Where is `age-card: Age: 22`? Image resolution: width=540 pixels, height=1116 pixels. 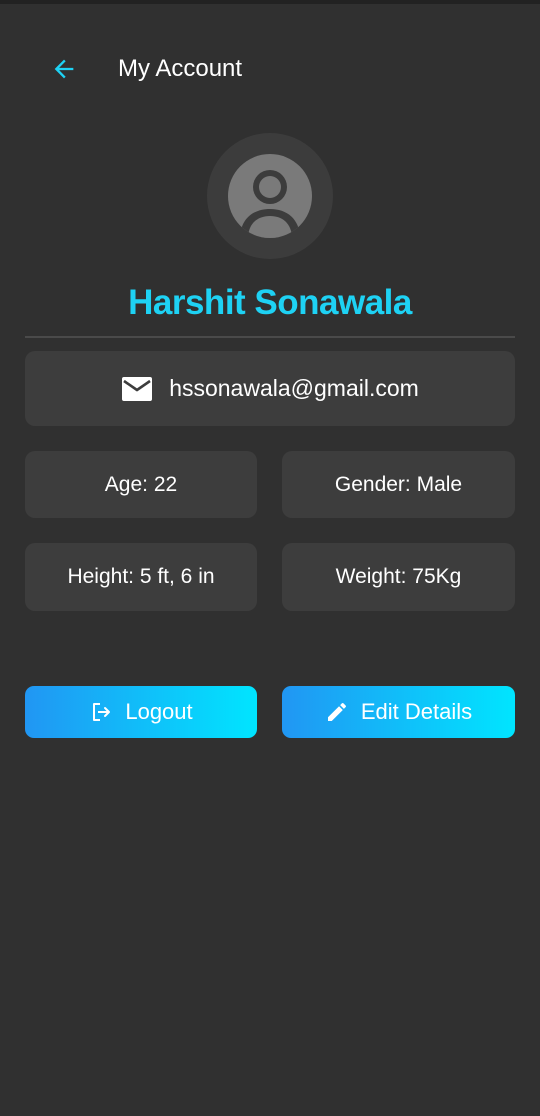 age-card: Age: 22 is located at coordinates (141, 484).